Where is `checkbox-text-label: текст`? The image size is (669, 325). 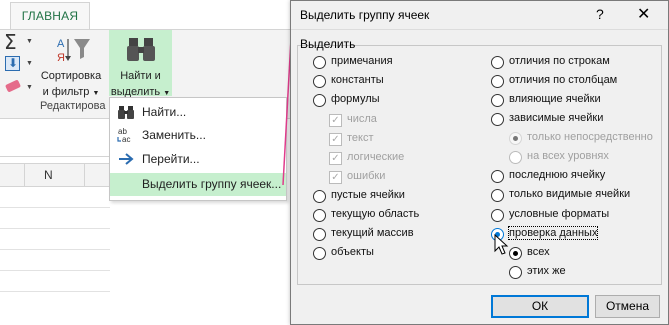
checkbox-text-label: текст is located at coordinates (360, 138).